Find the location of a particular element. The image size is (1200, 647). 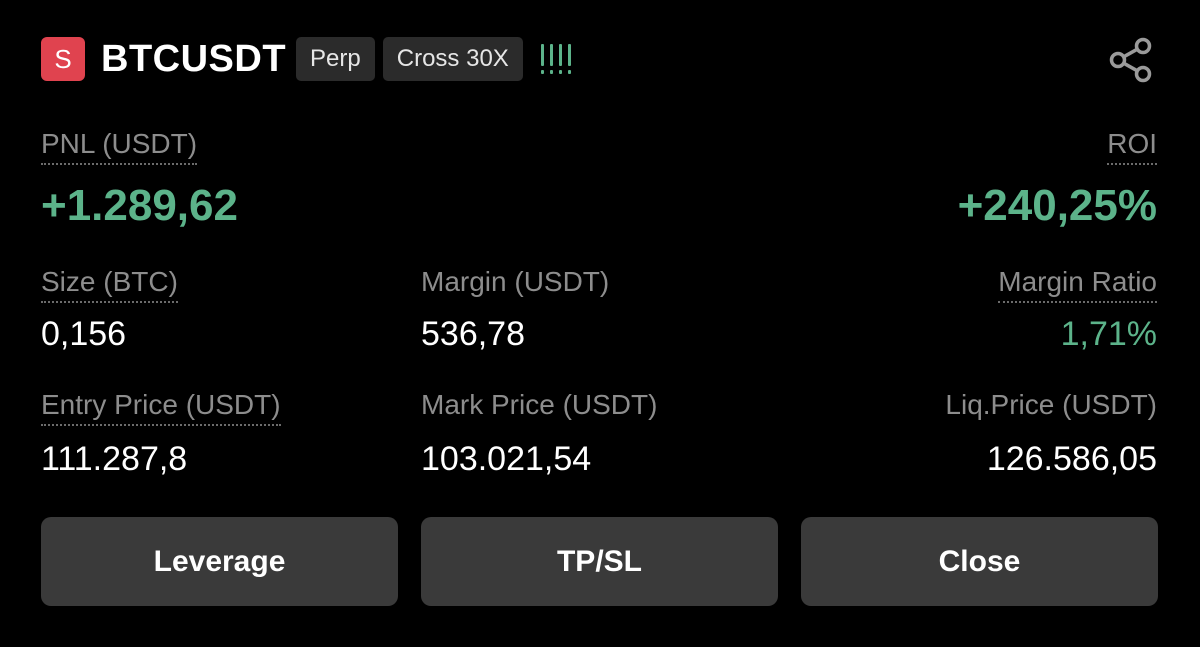

margin-ratio-value: 1,71% is located at coordinates (1108, 334).